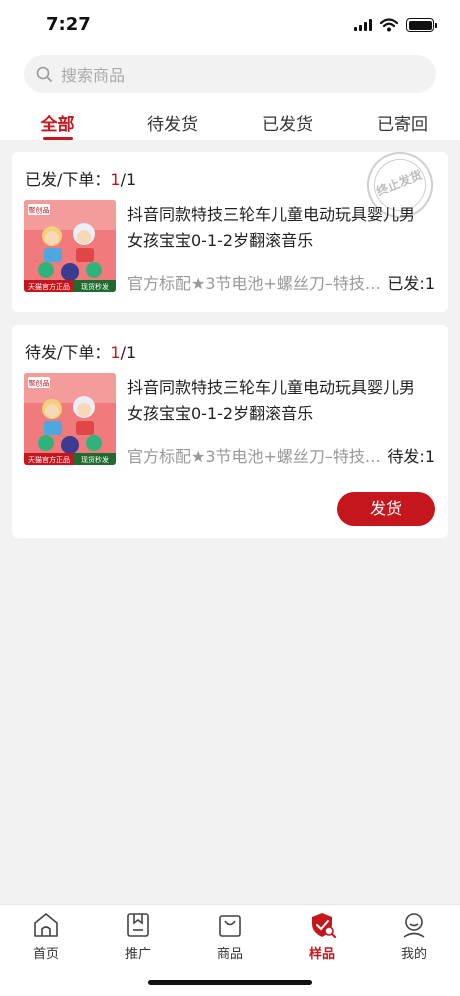 This screenshot has width=460, height=996. What do you see at coordinates (230, 25) in the screenshot?
I see `status-bar: 7:27` at bounding box center [230, 25].